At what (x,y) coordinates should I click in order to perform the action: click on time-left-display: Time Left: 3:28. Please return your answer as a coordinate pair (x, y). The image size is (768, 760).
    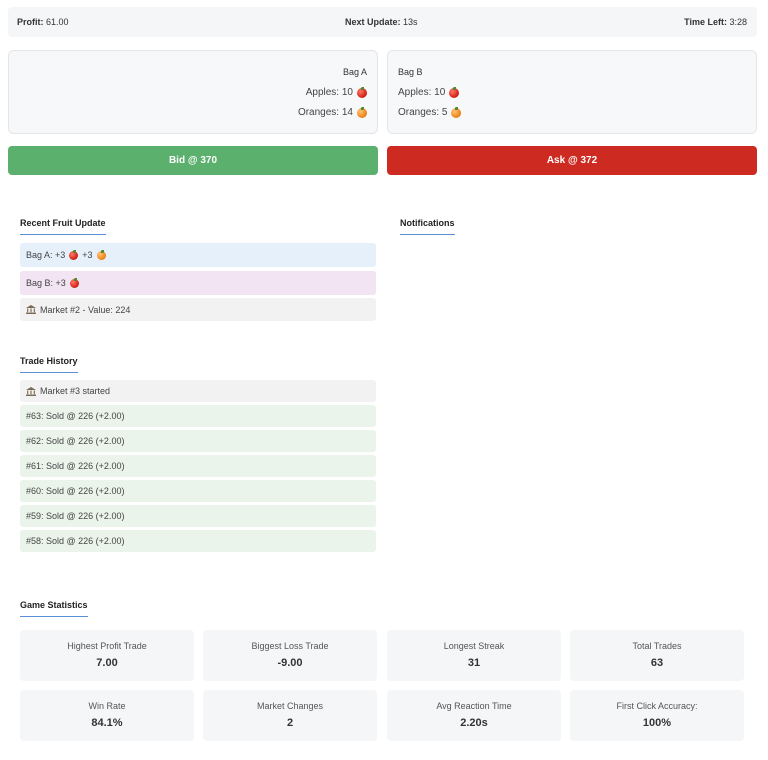
    Looking at the image, I should click on (715, 22).